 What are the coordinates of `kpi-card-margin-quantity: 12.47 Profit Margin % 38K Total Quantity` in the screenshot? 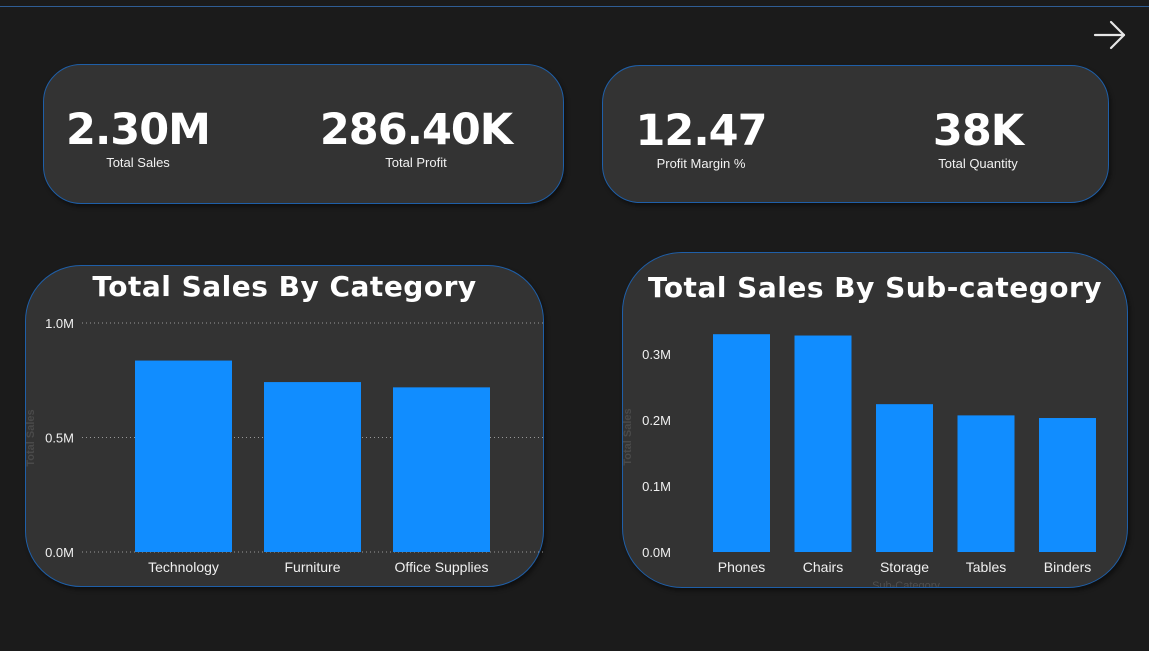 It's located at (855, 134).